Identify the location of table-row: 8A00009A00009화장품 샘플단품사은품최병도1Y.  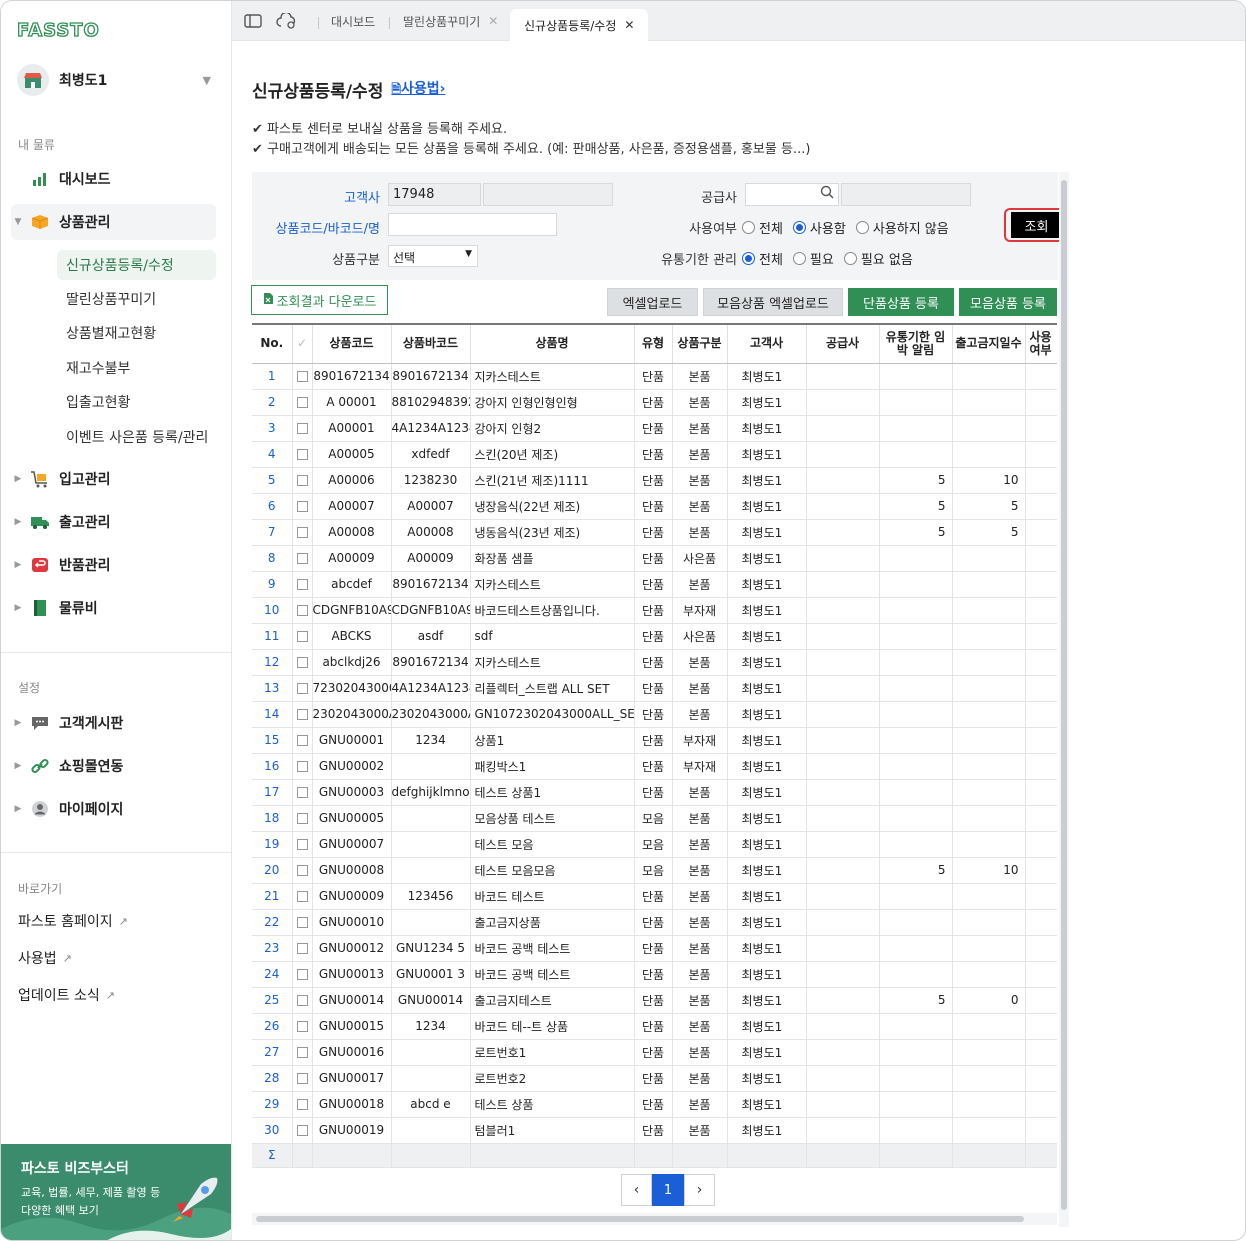
(654, 558).